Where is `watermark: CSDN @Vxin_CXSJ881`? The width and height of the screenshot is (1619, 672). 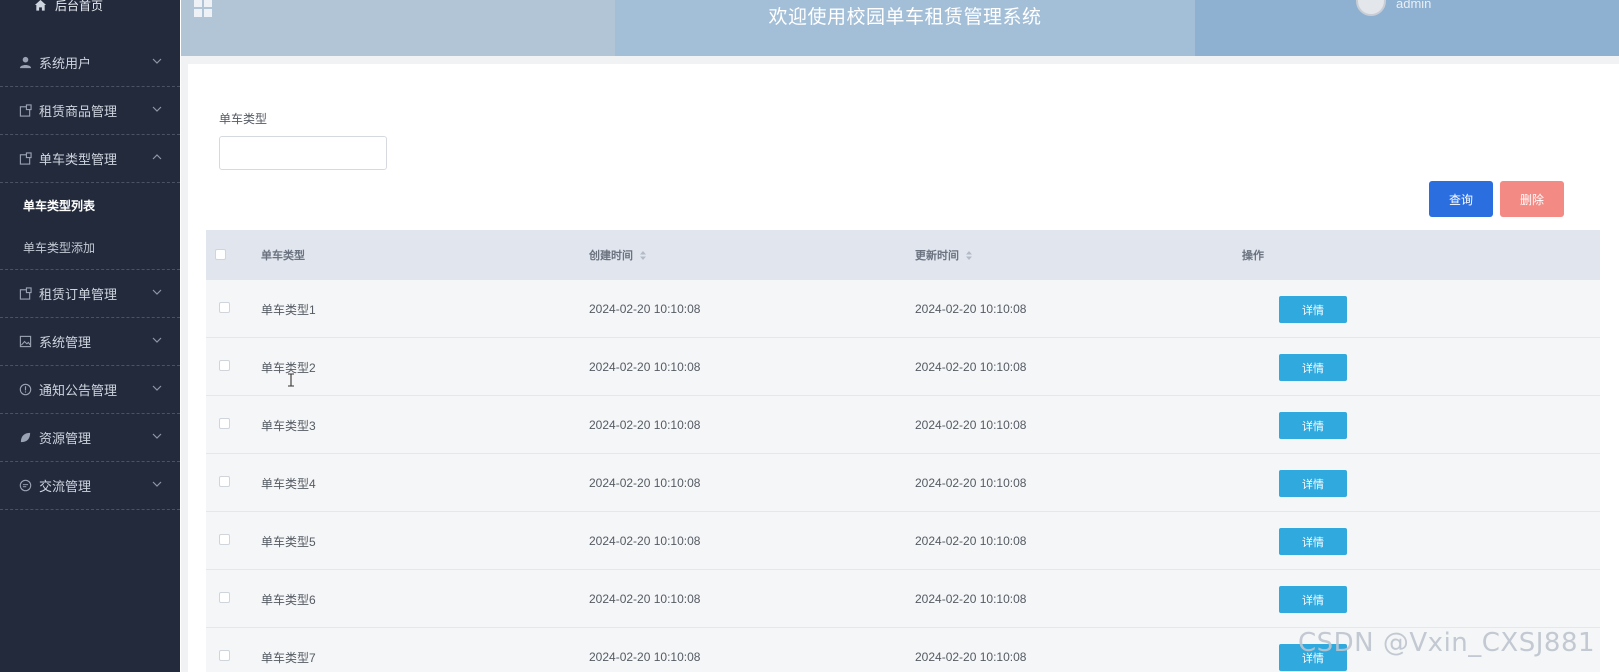
watermark: CSDN @Vxin_CXSJ881 is located at coordinates (1447, 643).